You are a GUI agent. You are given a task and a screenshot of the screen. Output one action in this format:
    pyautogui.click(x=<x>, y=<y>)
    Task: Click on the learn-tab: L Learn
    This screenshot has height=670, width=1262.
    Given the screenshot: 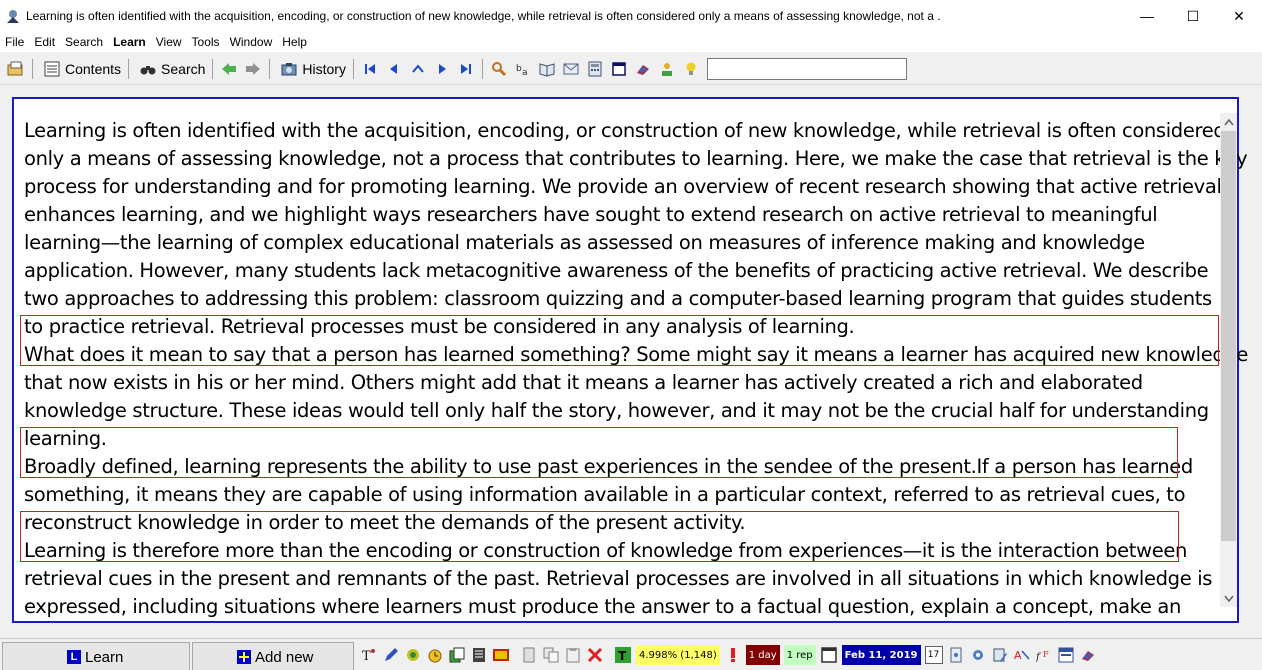 What is the action you would take?
    pyautogui.click(x=96, y=656)
    